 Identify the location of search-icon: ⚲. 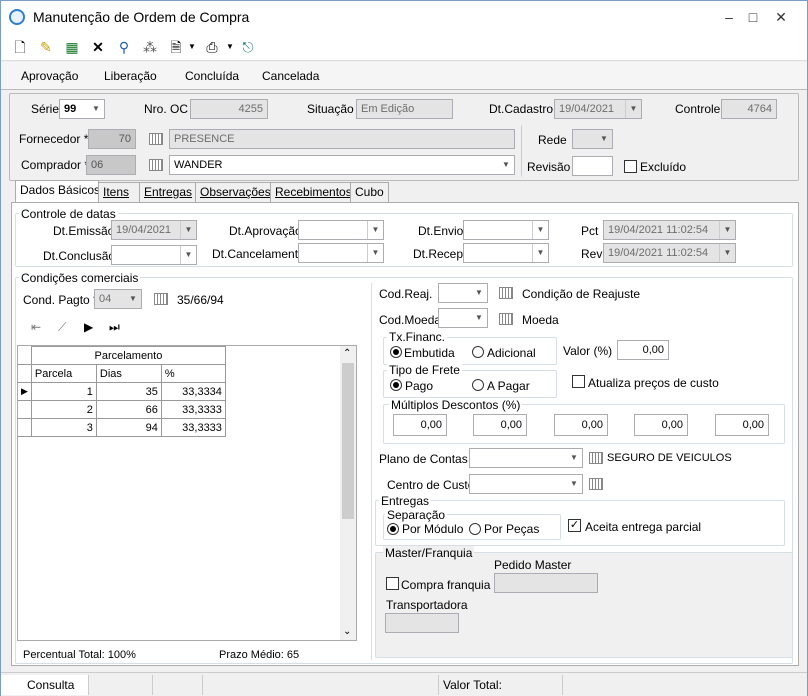
(124, 47).